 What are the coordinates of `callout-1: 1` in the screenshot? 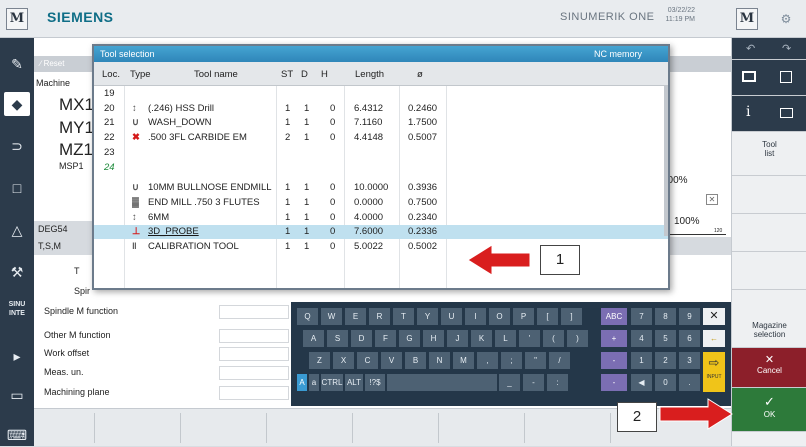 It's located at (560, 260).